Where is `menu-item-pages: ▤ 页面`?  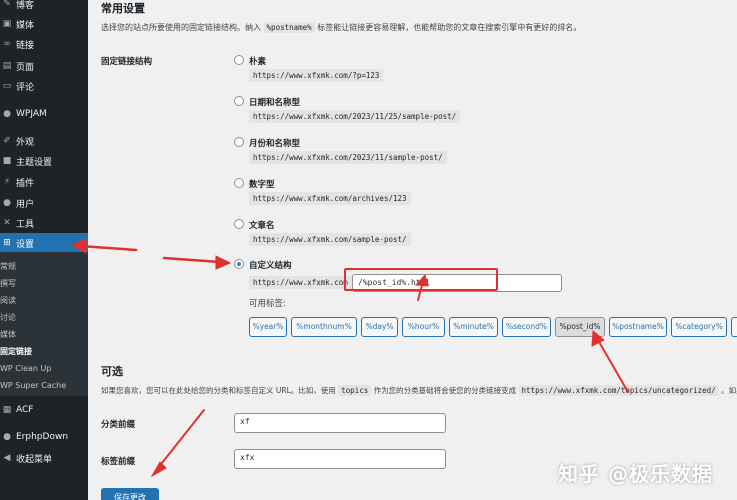 menu-item-pages: ▤ 页面 is located at coordinates (44, 66).